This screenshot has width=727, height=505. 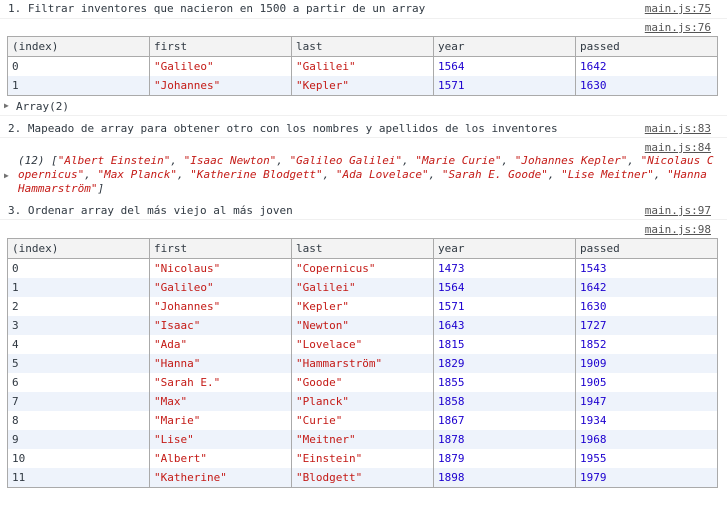 What do you see at coordinates (494, 174) in the screenshot?
I see `array-item: "Sarah E. Goode"` at bounding box center [494, 174].